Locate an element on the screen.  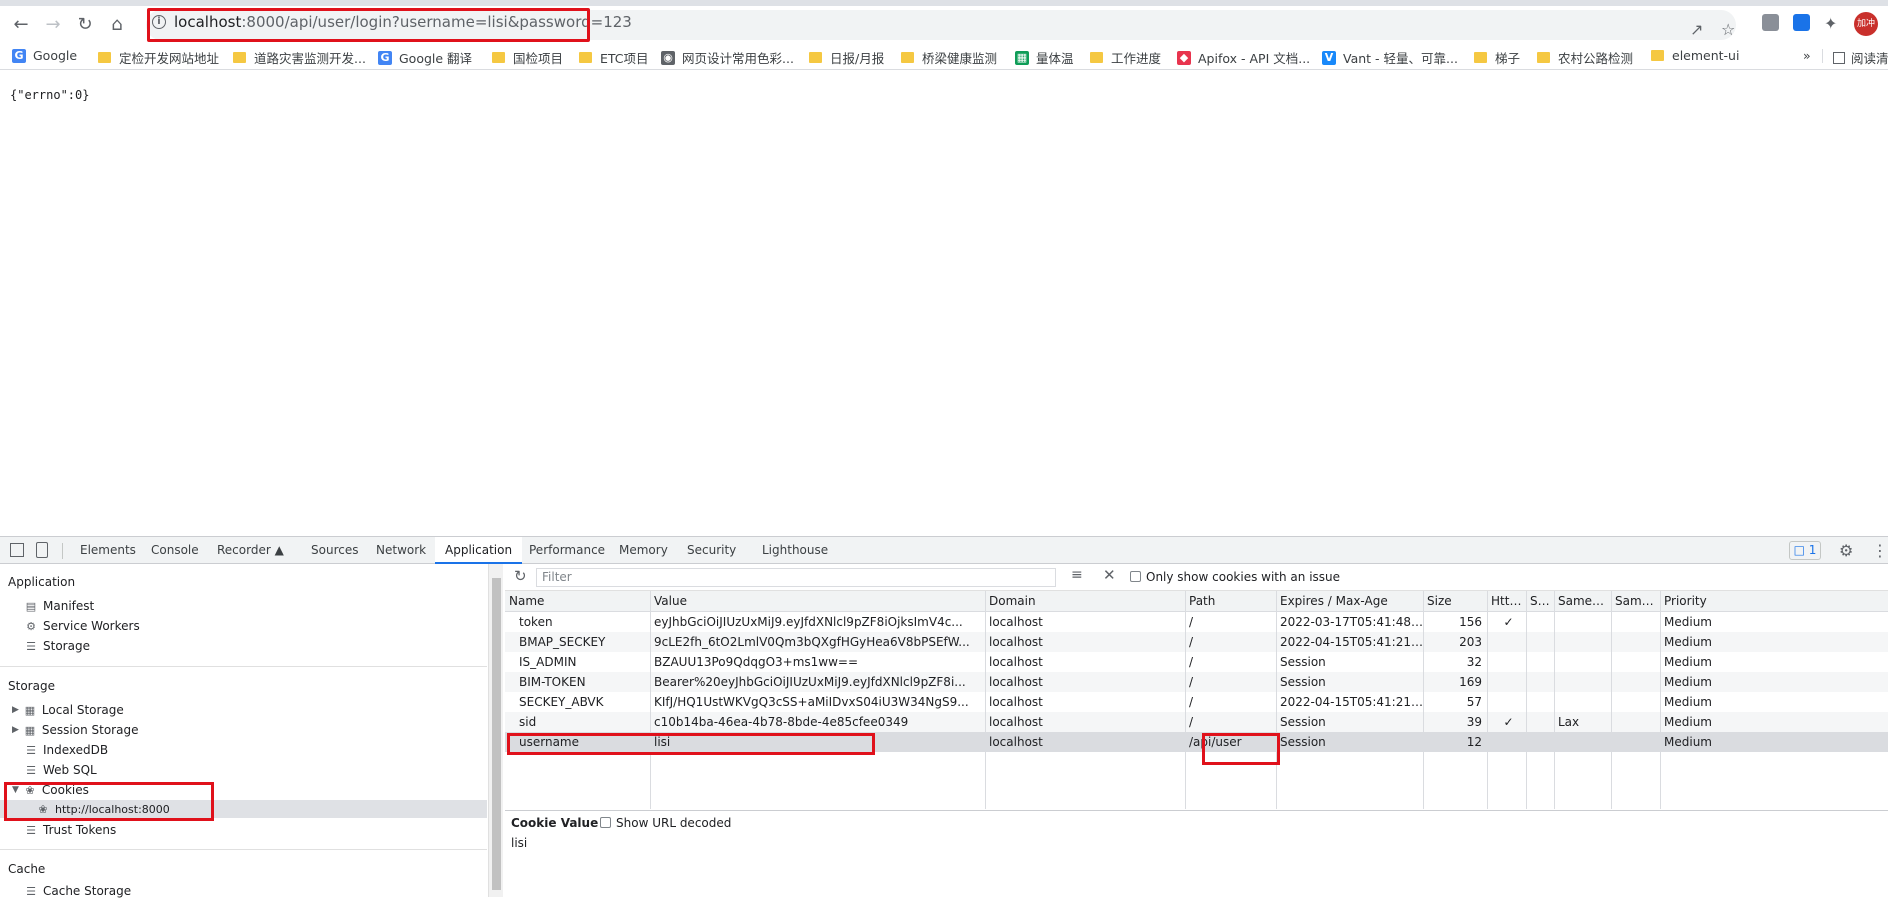
bookmark-item: 日报/月报 is located at coordinates (846, 57).